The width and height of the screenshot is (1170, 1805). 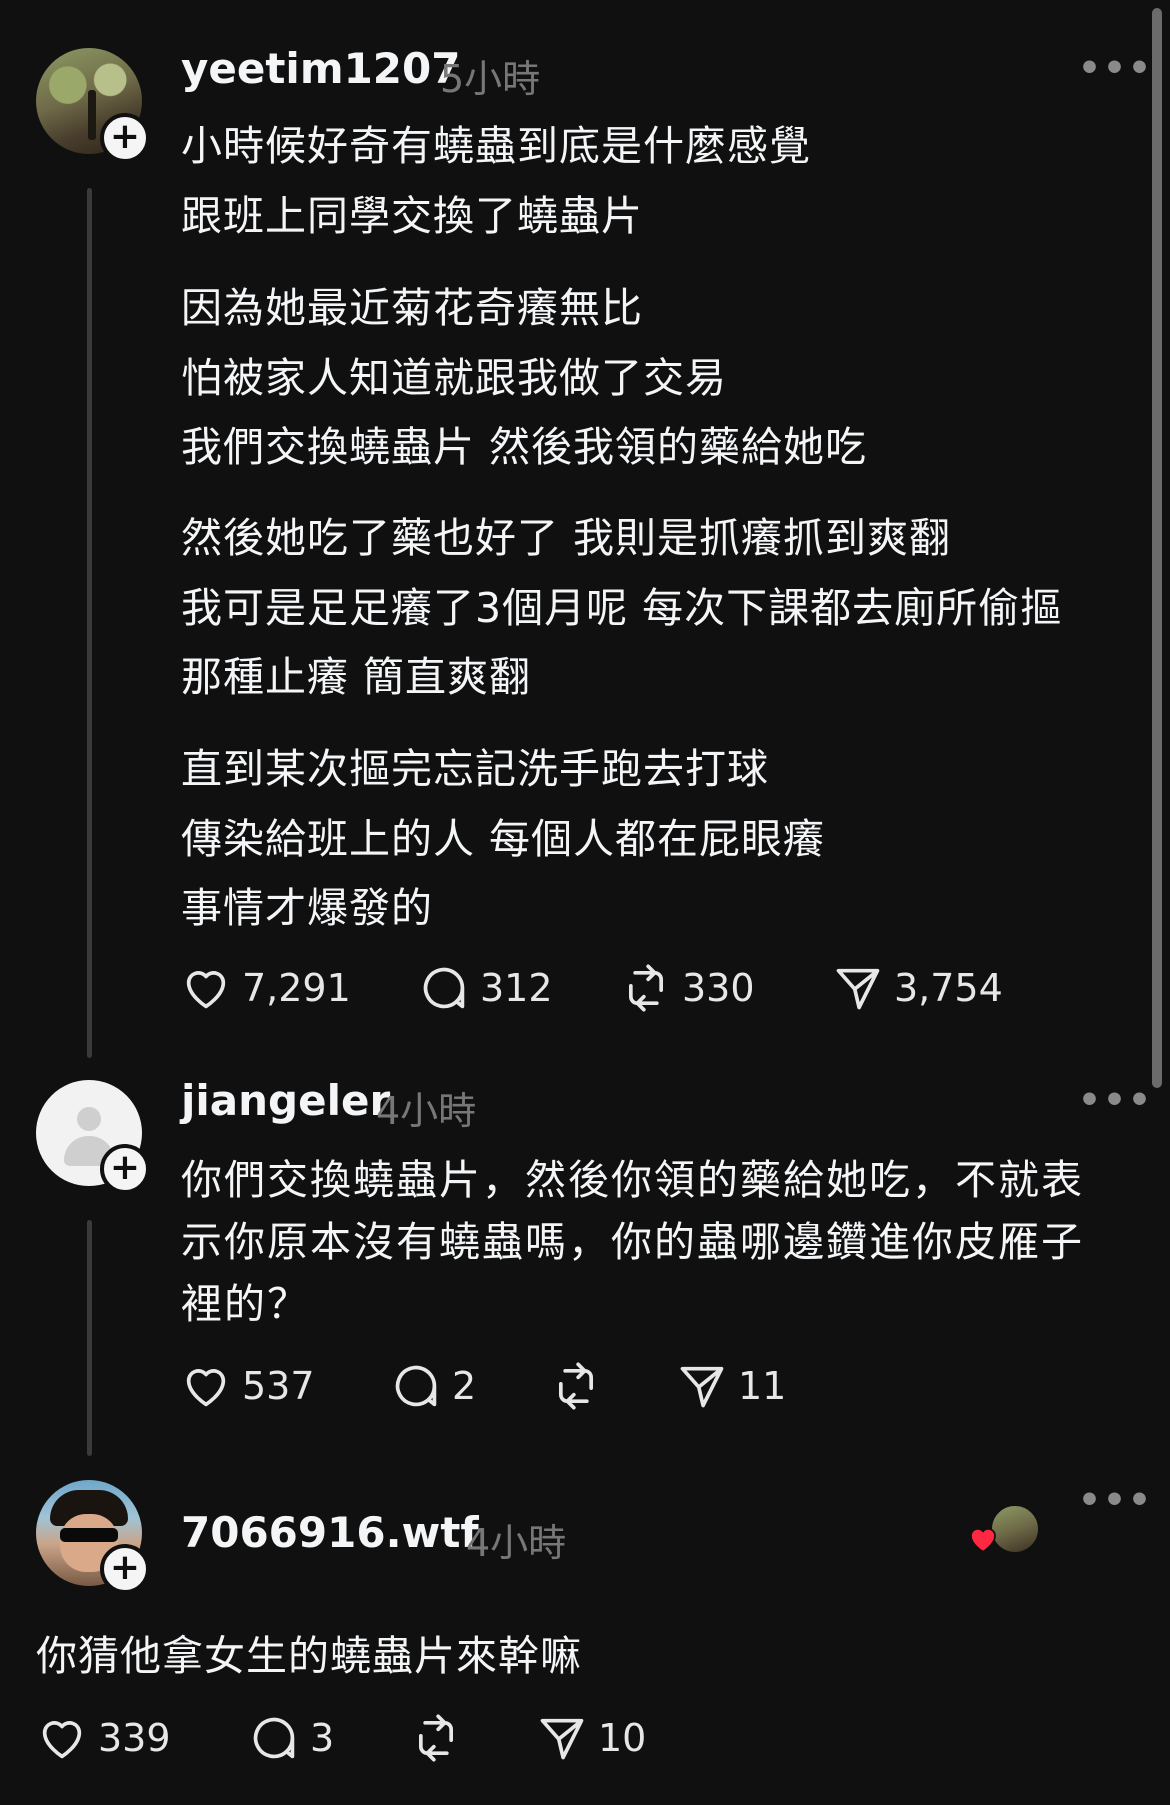 What do you see at coordinates (1157, 548) in the screenshot?
I see `scrollbar` at bounding box center [1157, 548].